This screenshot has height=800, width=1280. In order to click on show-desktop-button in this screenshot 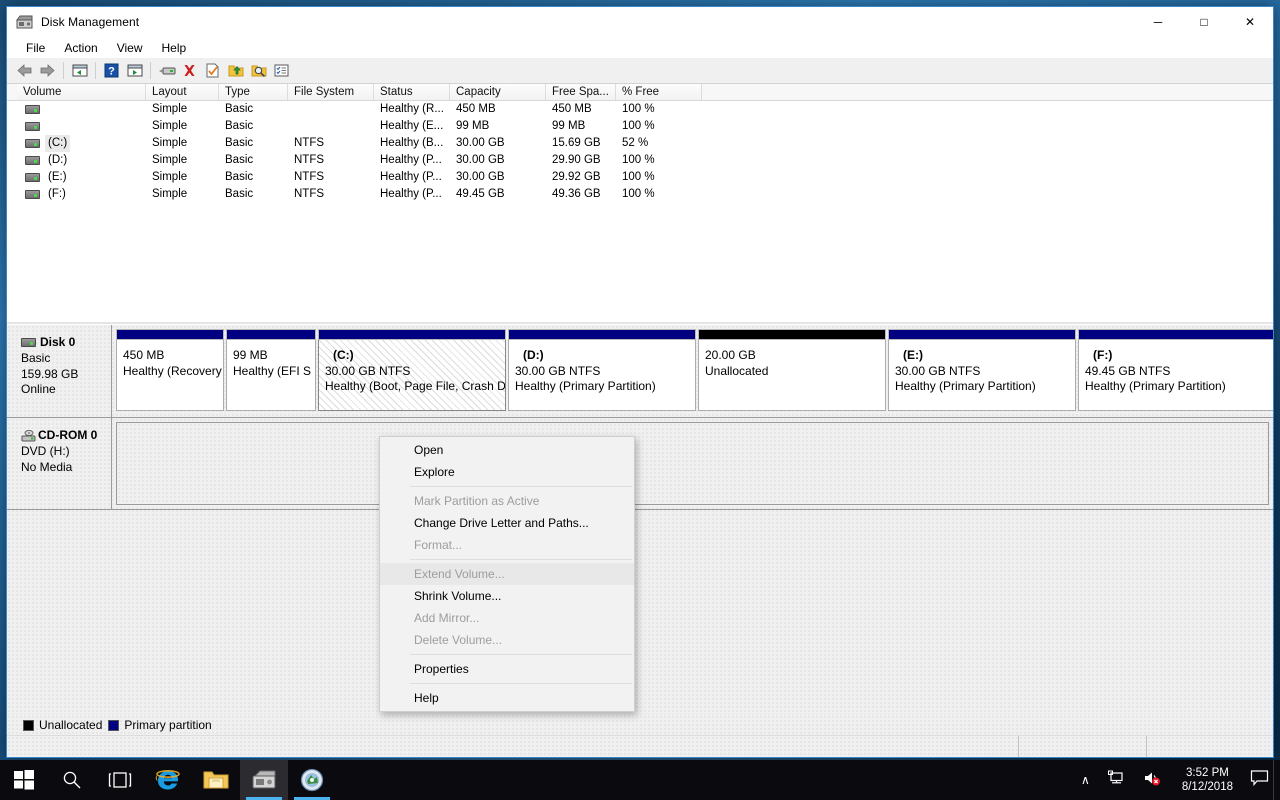, I will do `click(1276, 780)`.